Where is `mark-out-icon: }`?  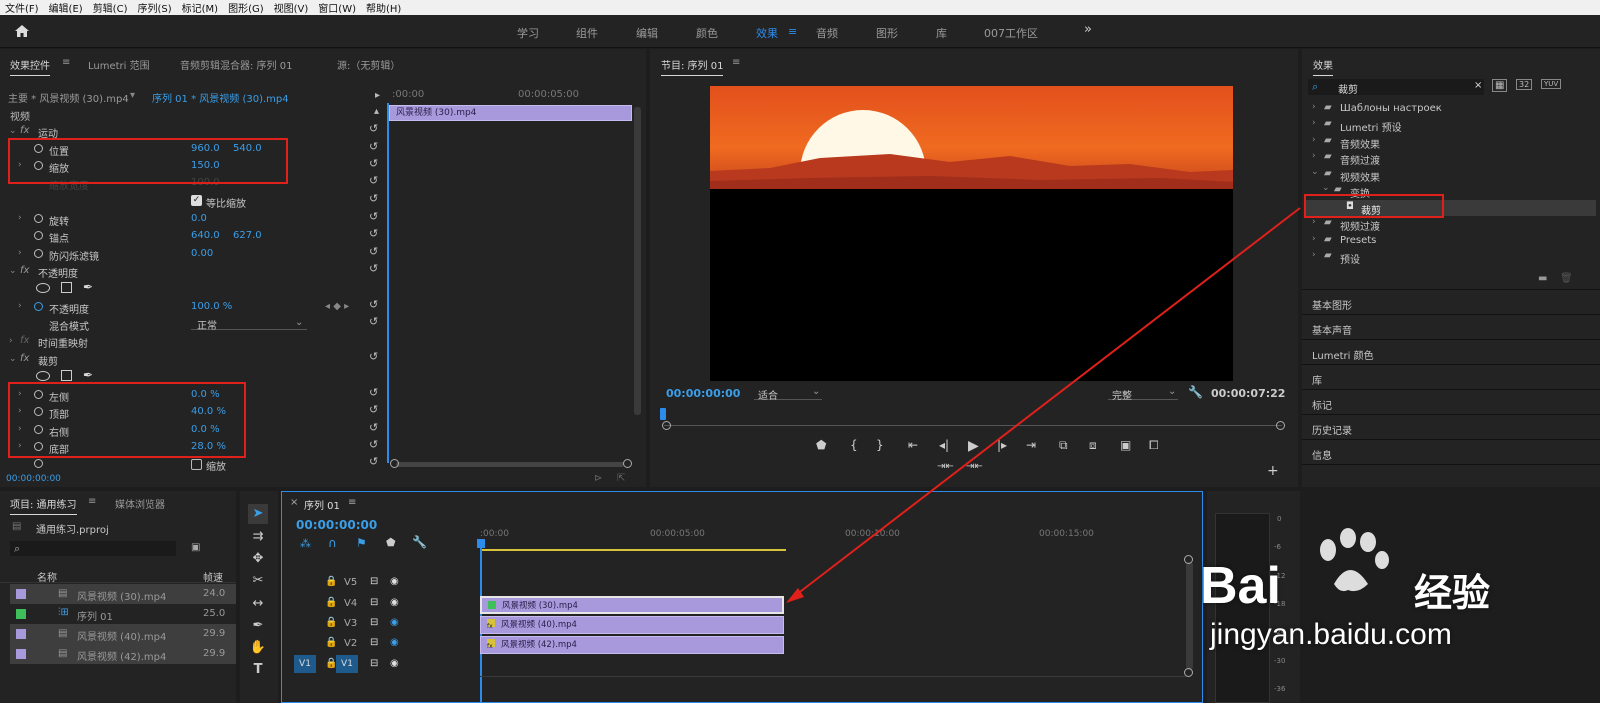
mark-out-icon: } is located at coordinates (880, 445).